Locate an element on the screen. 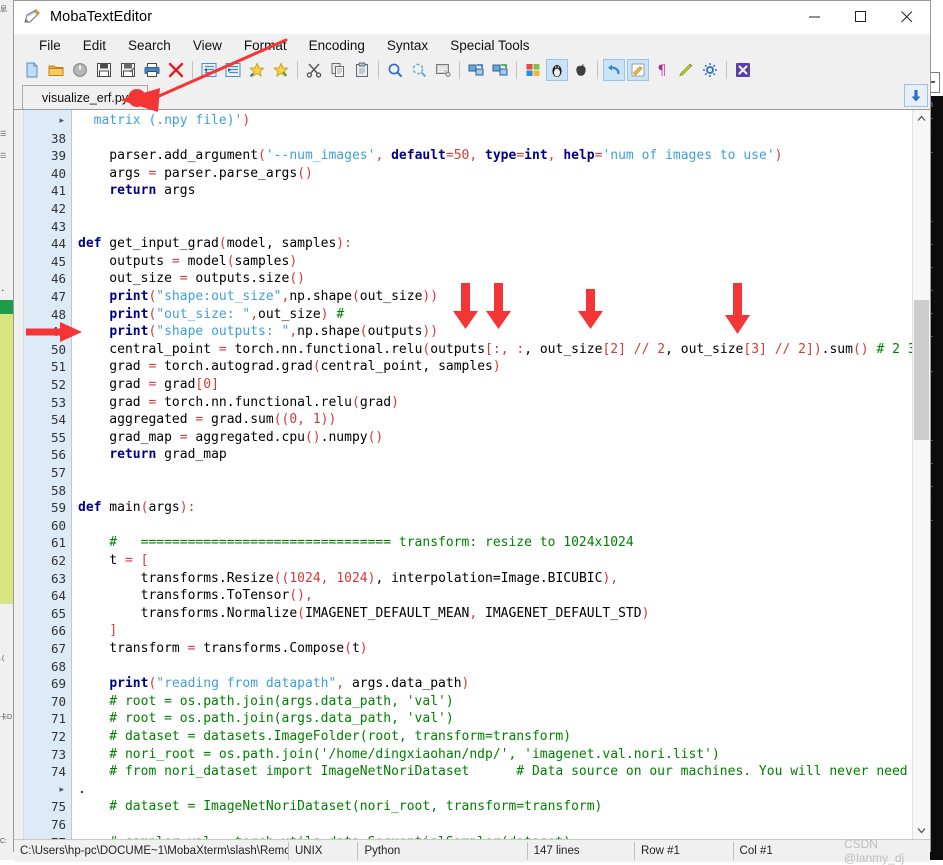 Image resolution: width=943 pixels, height=865 pixels. line-number: 70 is located at coordinates (58, 701).